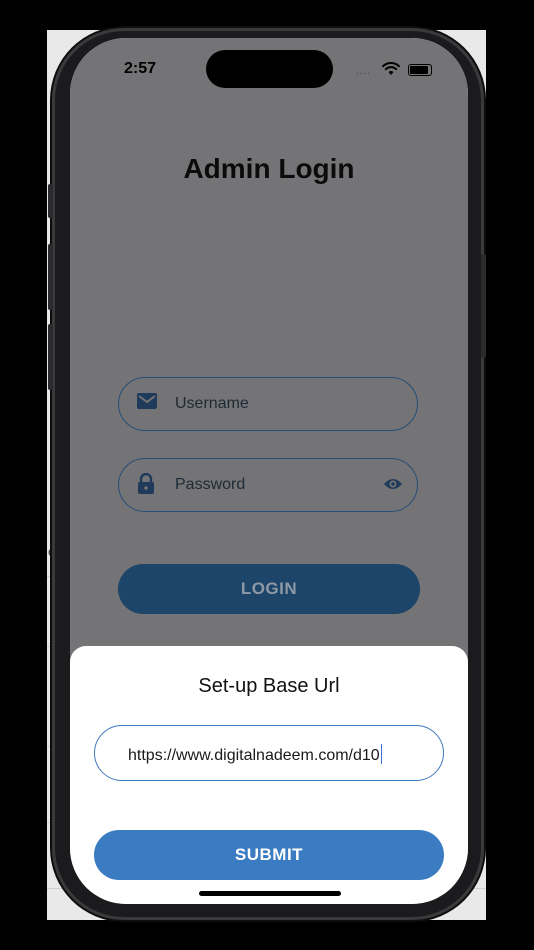 The height and width of the screenshot is (950, 534). Describe the element at coordinates (269, 686) in the screenshot. I see `sheet-title: Set-up Base Url` at that location.